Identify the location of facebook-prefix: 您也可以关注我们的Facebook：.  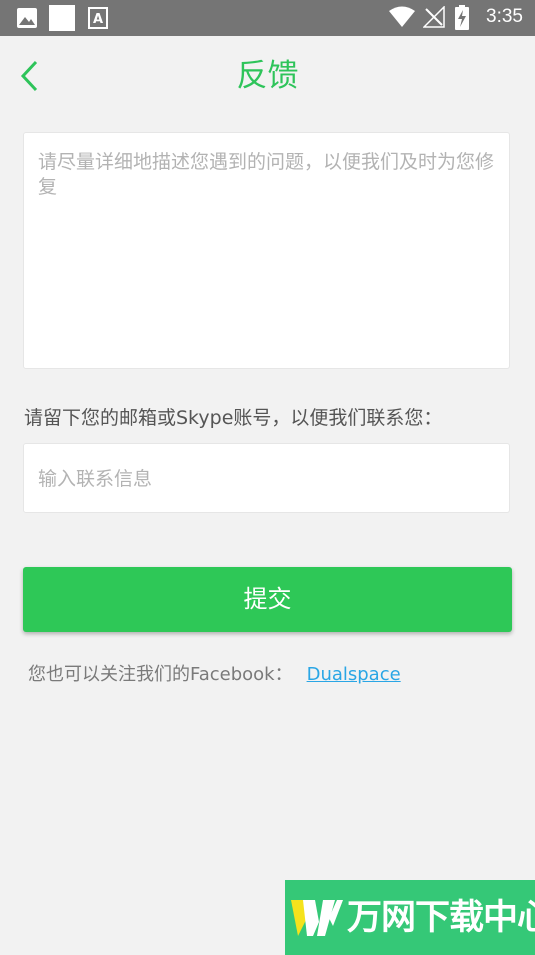
(160, 674).